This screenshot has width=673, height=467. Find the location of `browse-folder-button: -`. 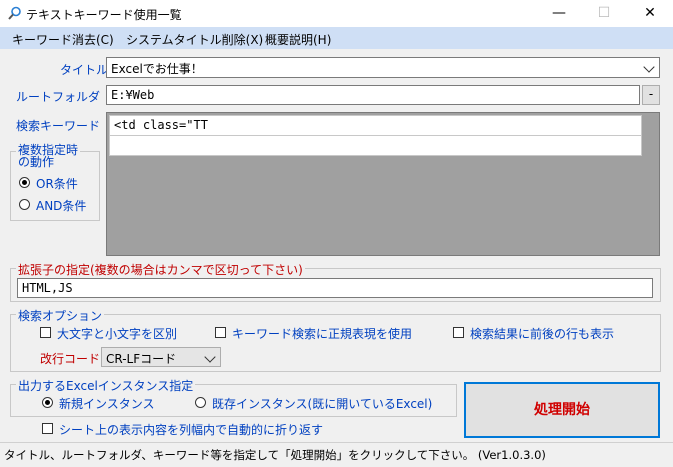

browse-folder-button: - is located at coordinates (651, 95).